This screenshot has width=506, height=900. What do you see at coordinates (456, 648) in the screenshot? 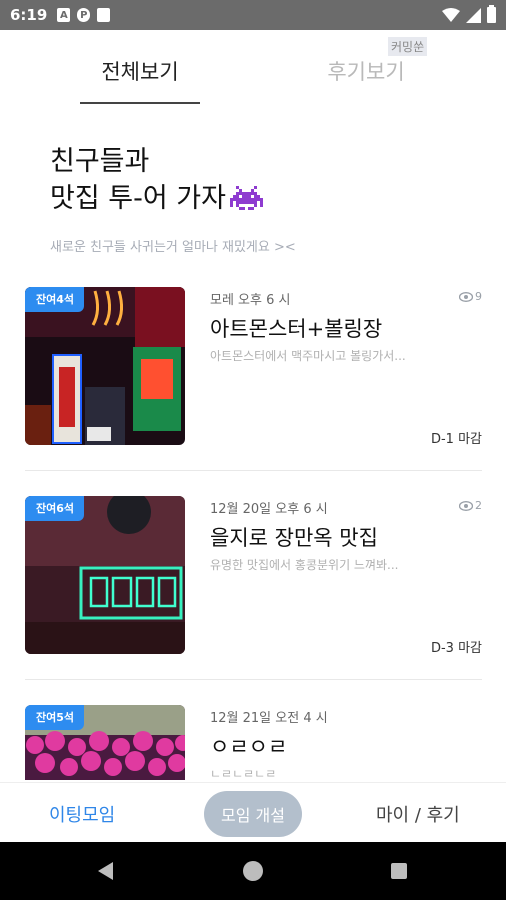
I see `meeting-deadline: D-3 마감` at bounding box center [456, 648].